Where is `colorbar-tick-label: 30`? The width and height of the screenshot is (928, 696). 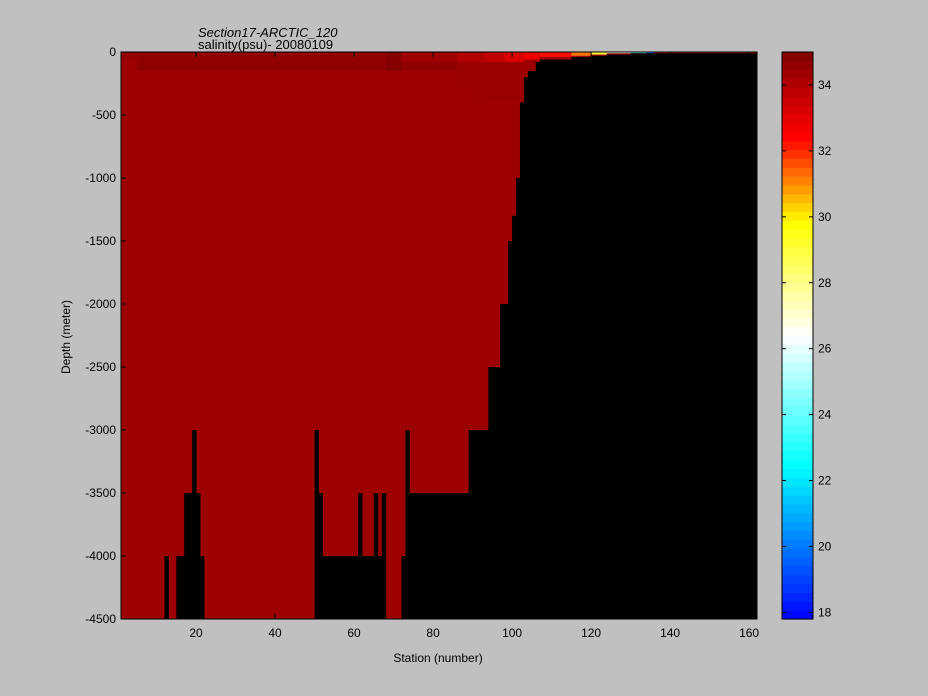
colorbar-tick-label: 30 is located at coordinates (825, 217).